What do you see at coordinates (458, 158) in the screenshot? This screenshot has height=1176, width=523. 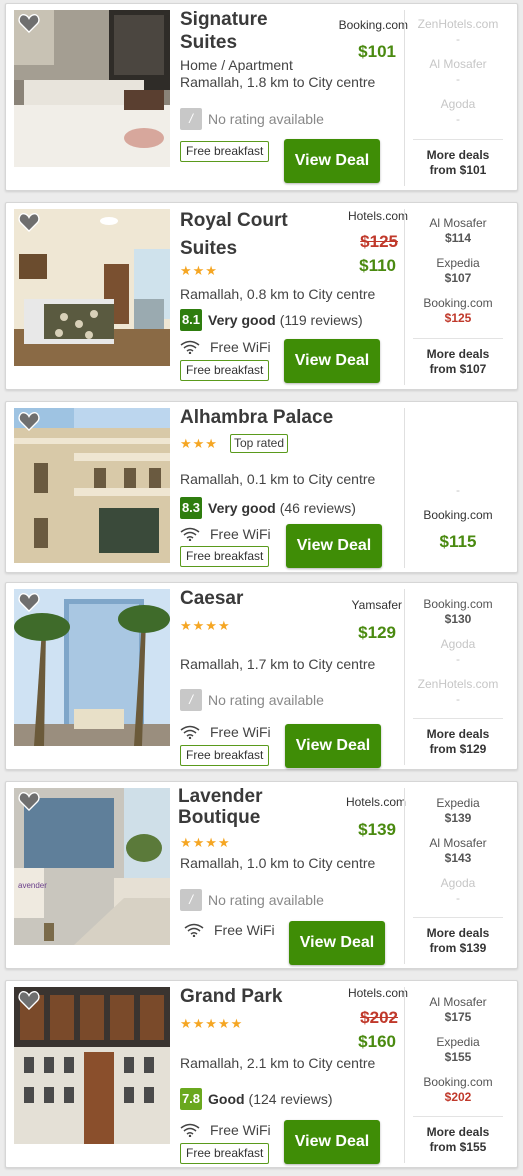 I see `more-deals-link: More deals from $101` at bounding box center [458, 158].